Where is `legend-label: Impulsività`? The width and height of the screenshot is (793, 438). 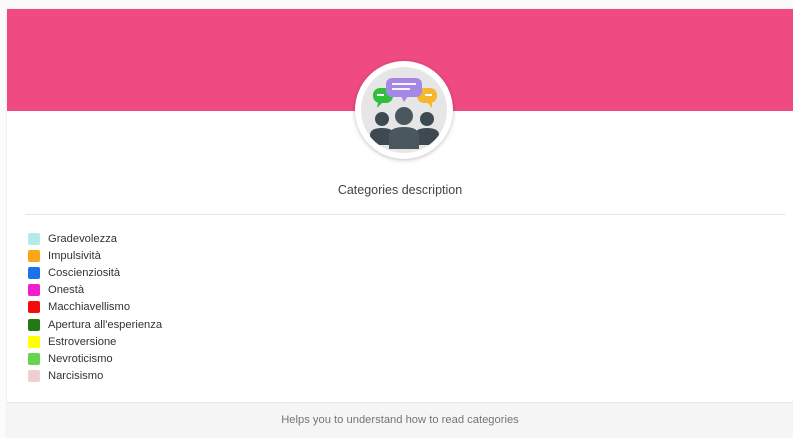 legend-label: Impulsività is located at coordinates (74, 255).